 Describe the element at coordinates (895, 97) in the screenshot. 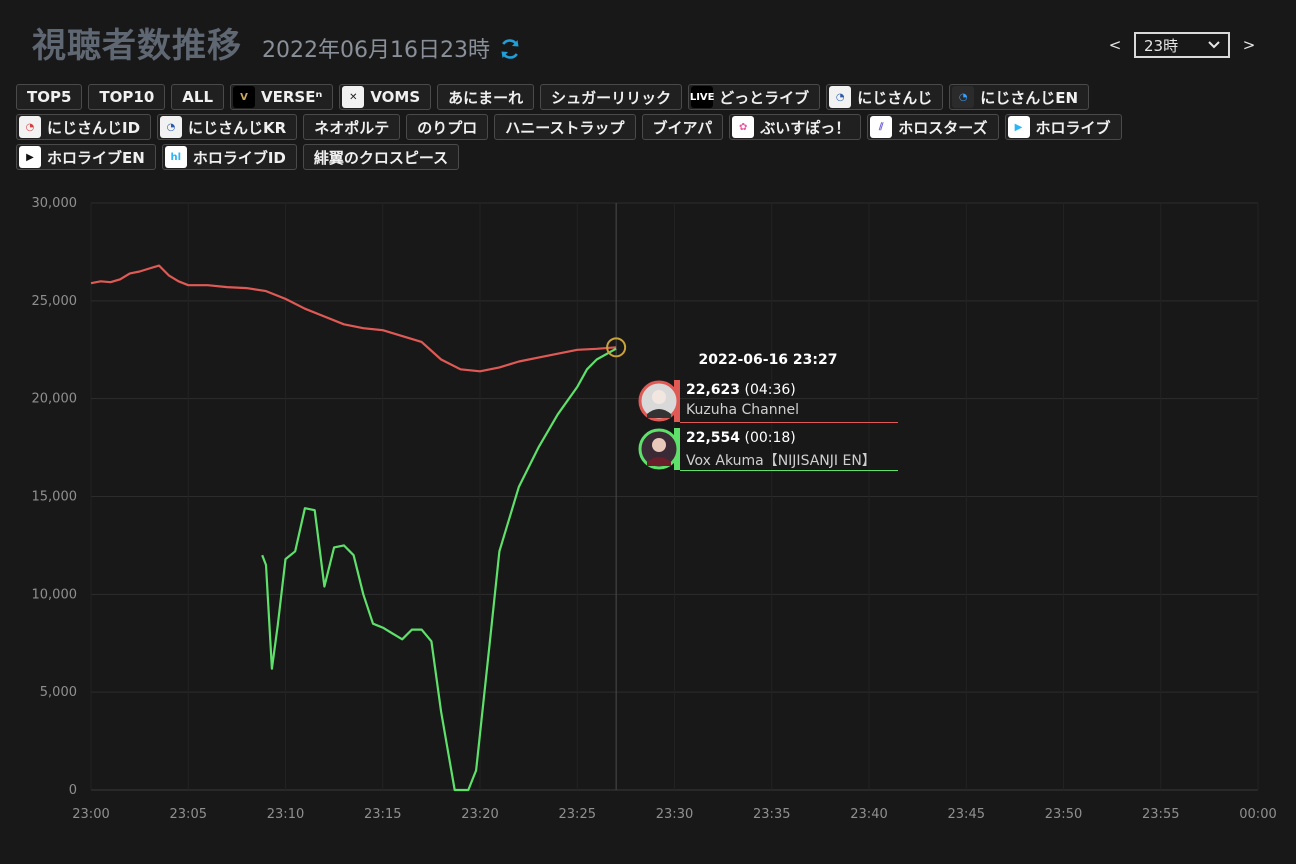

I see `filter-chip-label: にじさんじ` at that location.